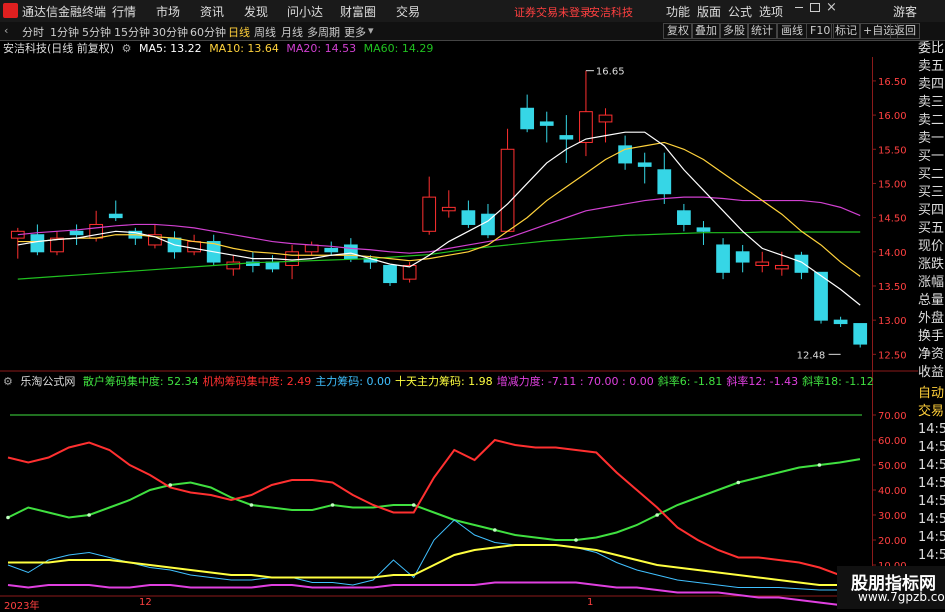 The height and width of the screenshot is (612, 945). What do you see at coordinates (47, 381) in the screenshot?
I see `indicator-name: 乐淘公式网` at bounding box center [47, 381].